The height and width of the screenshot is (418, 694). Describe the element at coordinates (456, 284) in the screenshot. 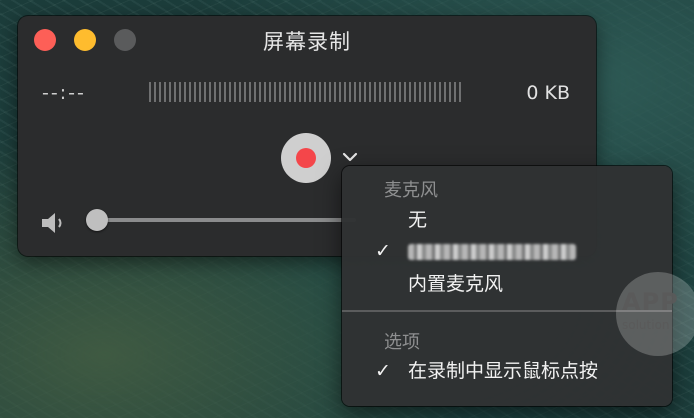

I see `menu-item-label: 内置麦克风` at that location.